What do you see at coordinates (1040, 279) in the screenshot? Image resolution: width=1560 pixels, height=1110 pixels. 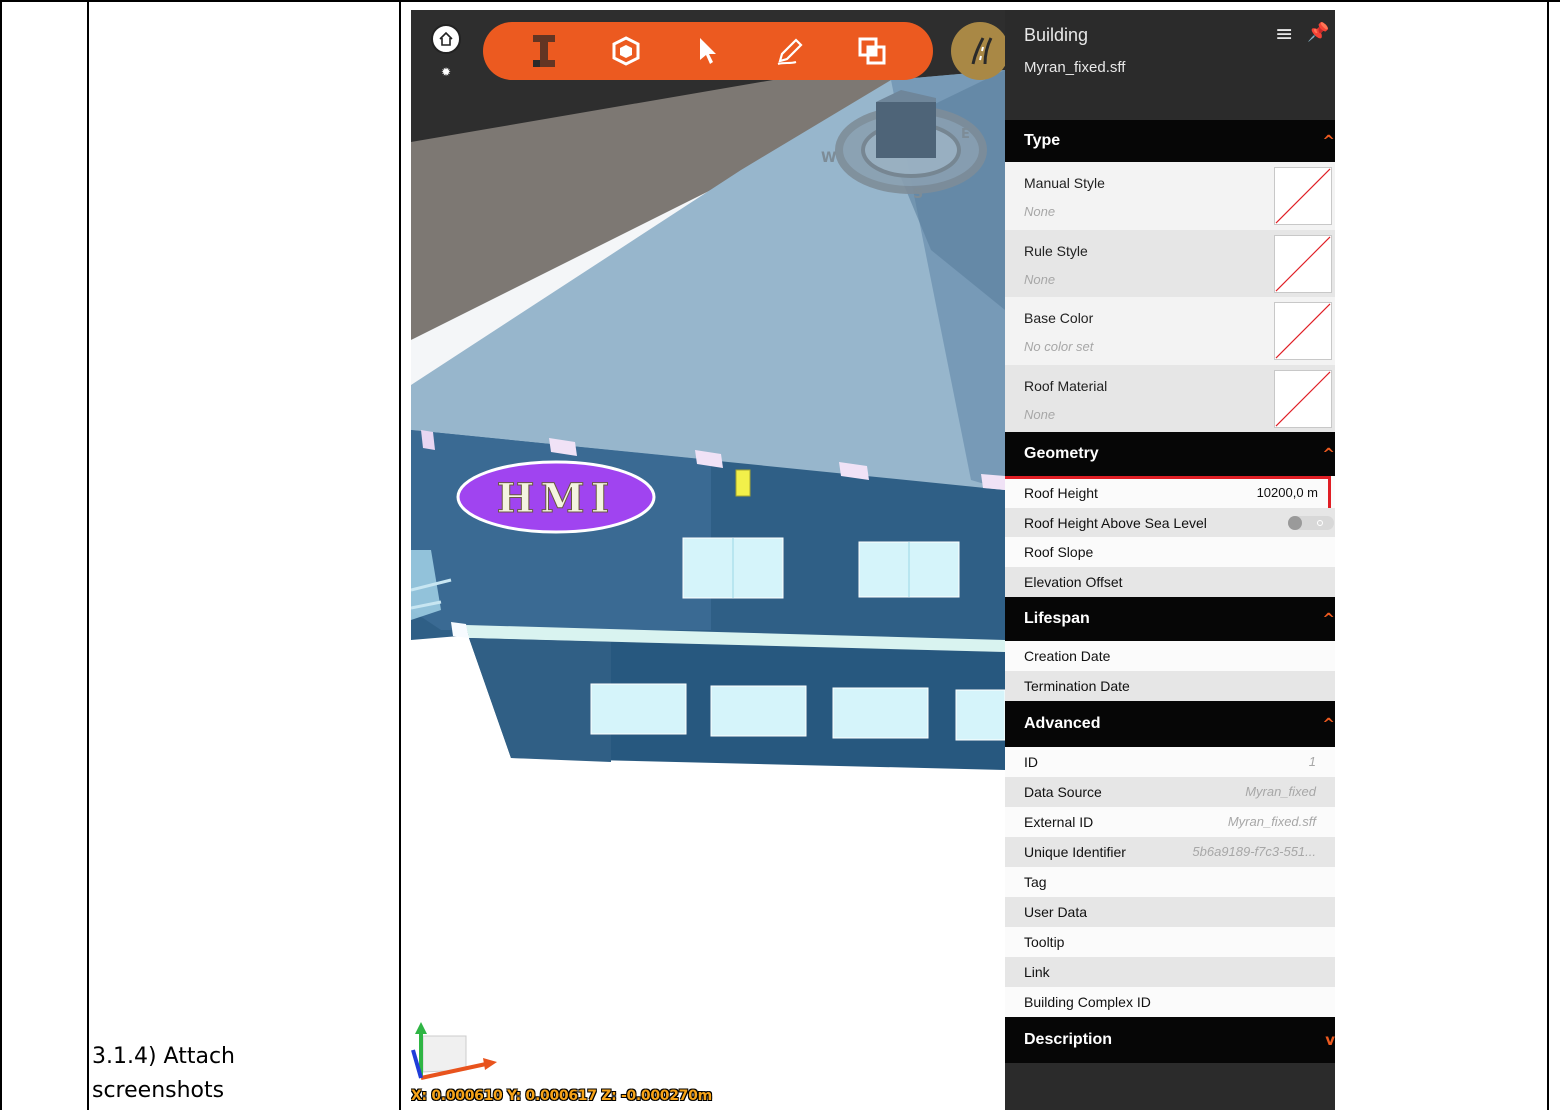 I see `rule-style-value: None` at bounding box center [1040, 279].